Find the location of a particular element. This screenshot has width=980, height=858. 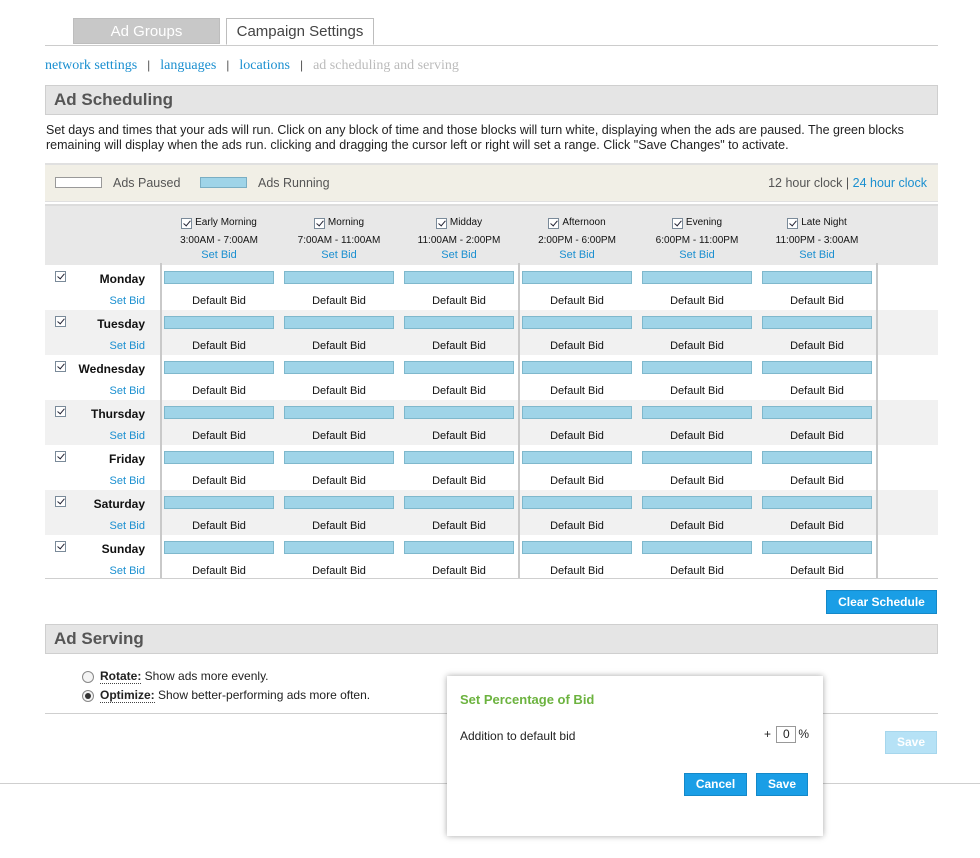

tab-campaign-settings: Campaign Settings is located at coordinates (300, 31).